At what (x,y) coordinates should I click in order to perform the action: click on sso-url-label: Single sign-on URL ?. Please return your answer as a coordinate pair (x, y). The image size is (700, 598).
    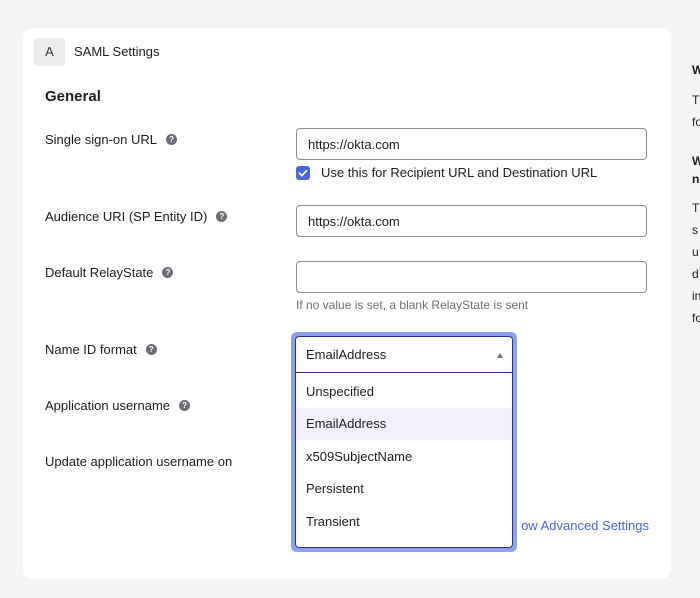
    Looking at the image, I should click on (111, 139).